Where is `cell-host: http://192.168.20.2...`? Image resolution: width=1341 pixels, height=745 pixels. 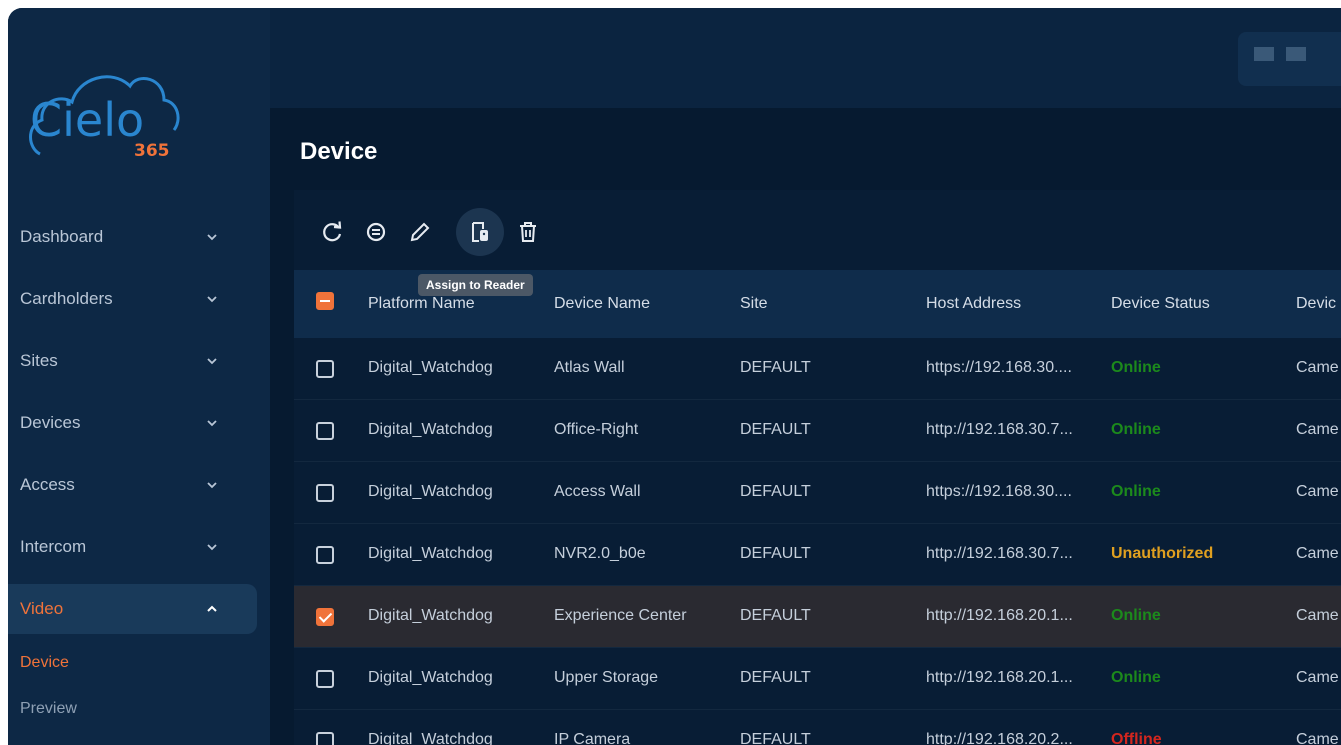
cell-host: http://192.168.20.2... is located at coordinates (999, 738).